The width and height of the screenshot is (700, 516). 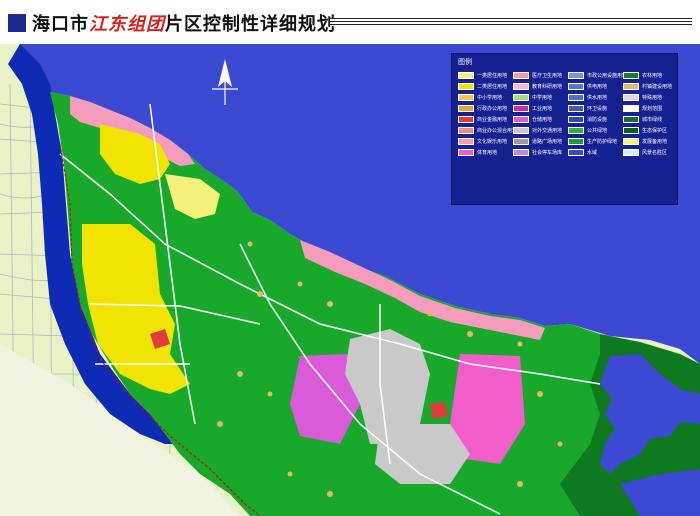 What do you see at coordinates (542, 119) in the screenshot?
I see `legend-label: 仓储用地` at bounding box center [542, 119].